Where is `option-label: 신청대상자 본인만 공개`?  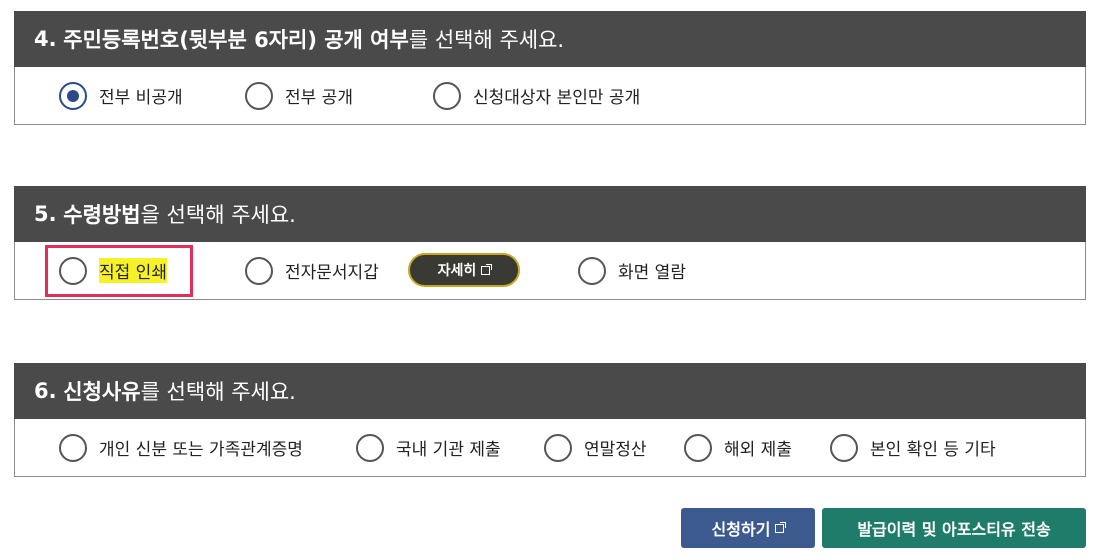
option-label: 신청대상자 본인만 공개 is located at coordinates (557, 98).